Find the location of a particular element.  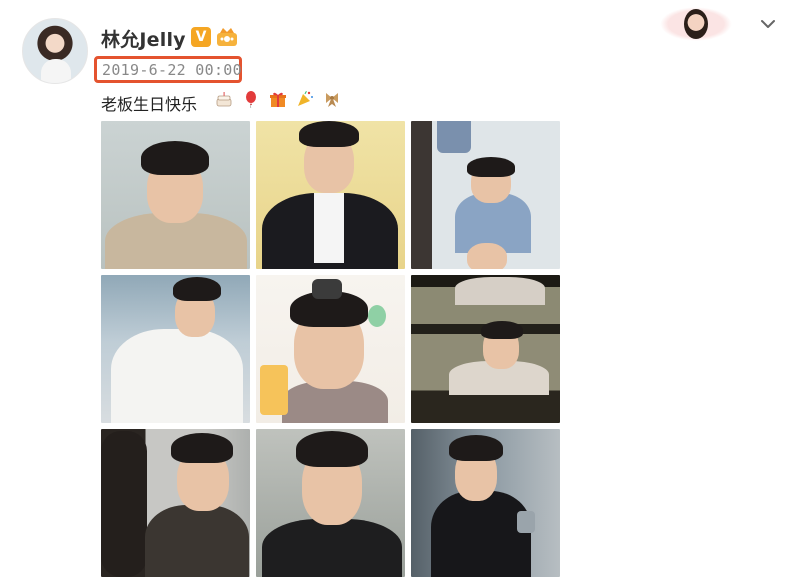

post-text: 老板生日快乐 is located at coordinates (149, 104).